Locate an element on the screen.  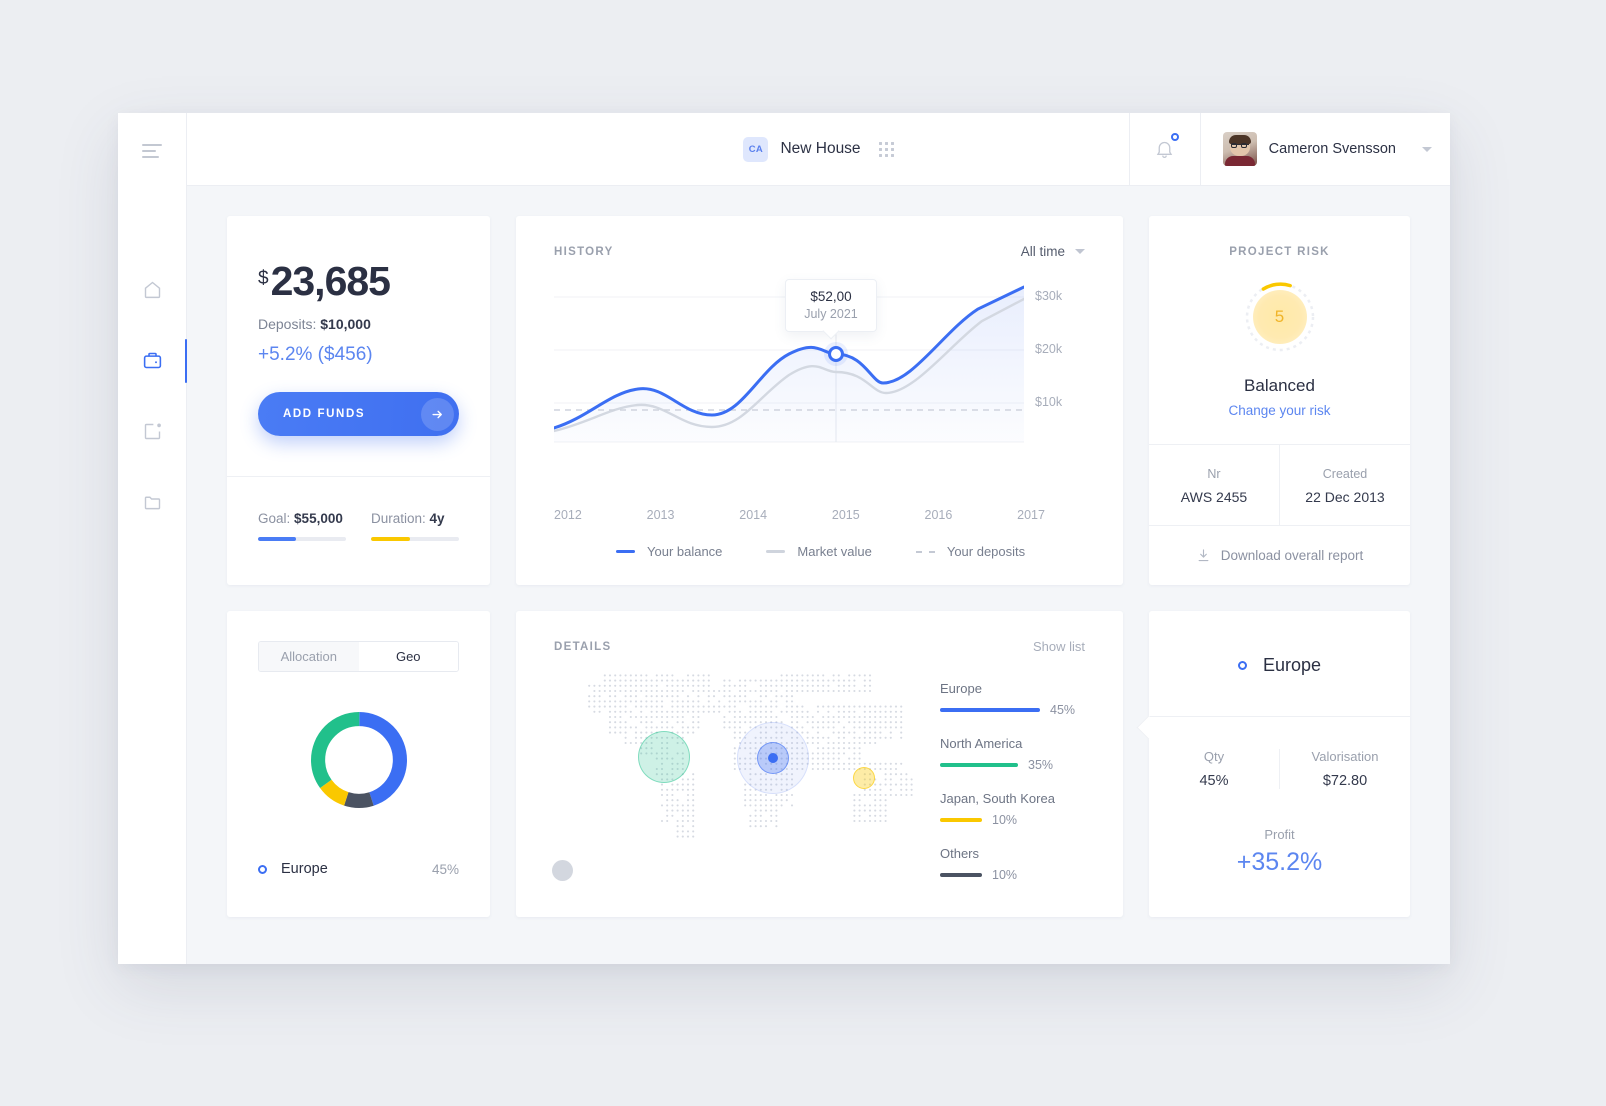
allocation-selected: Europe 45% is located at coordinates (358, 869).